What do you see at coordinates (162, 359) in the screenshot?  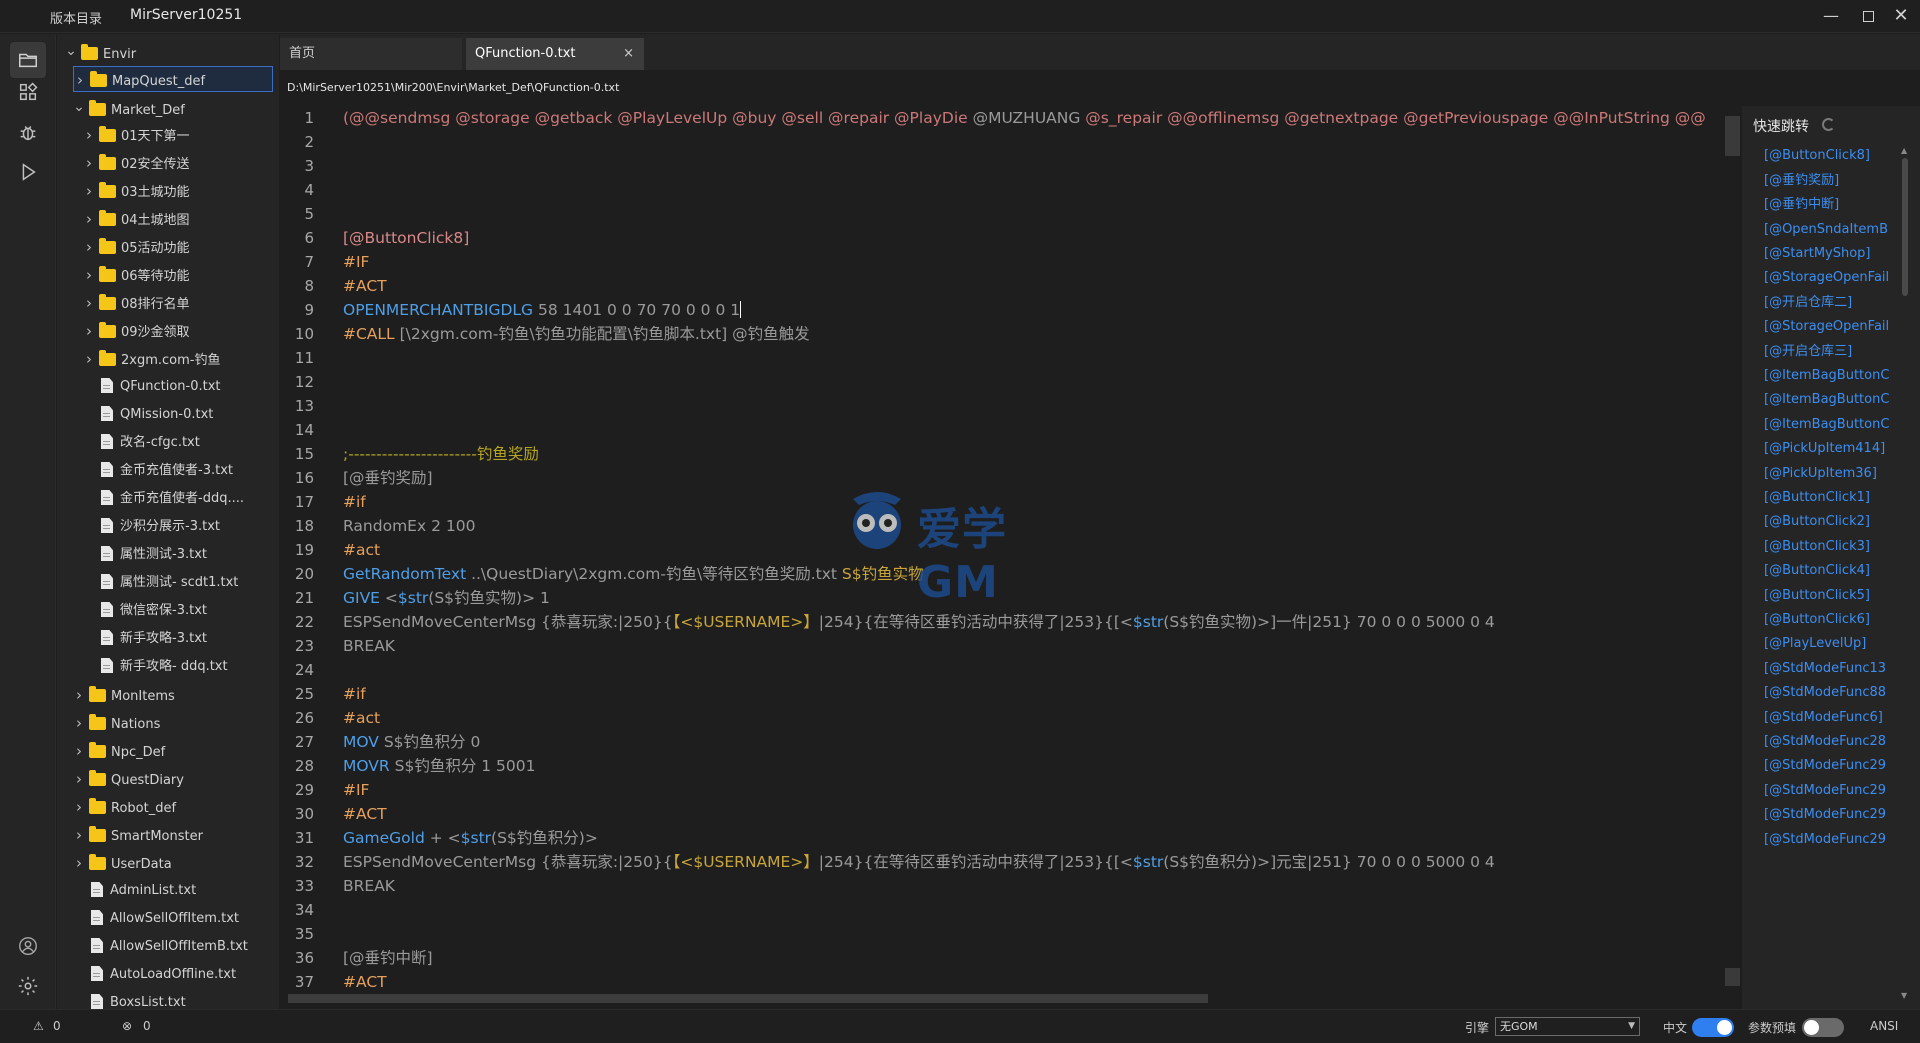 I see `tree-item: › 2xgm.com-钓鱼` at bounding box center [162, 359].